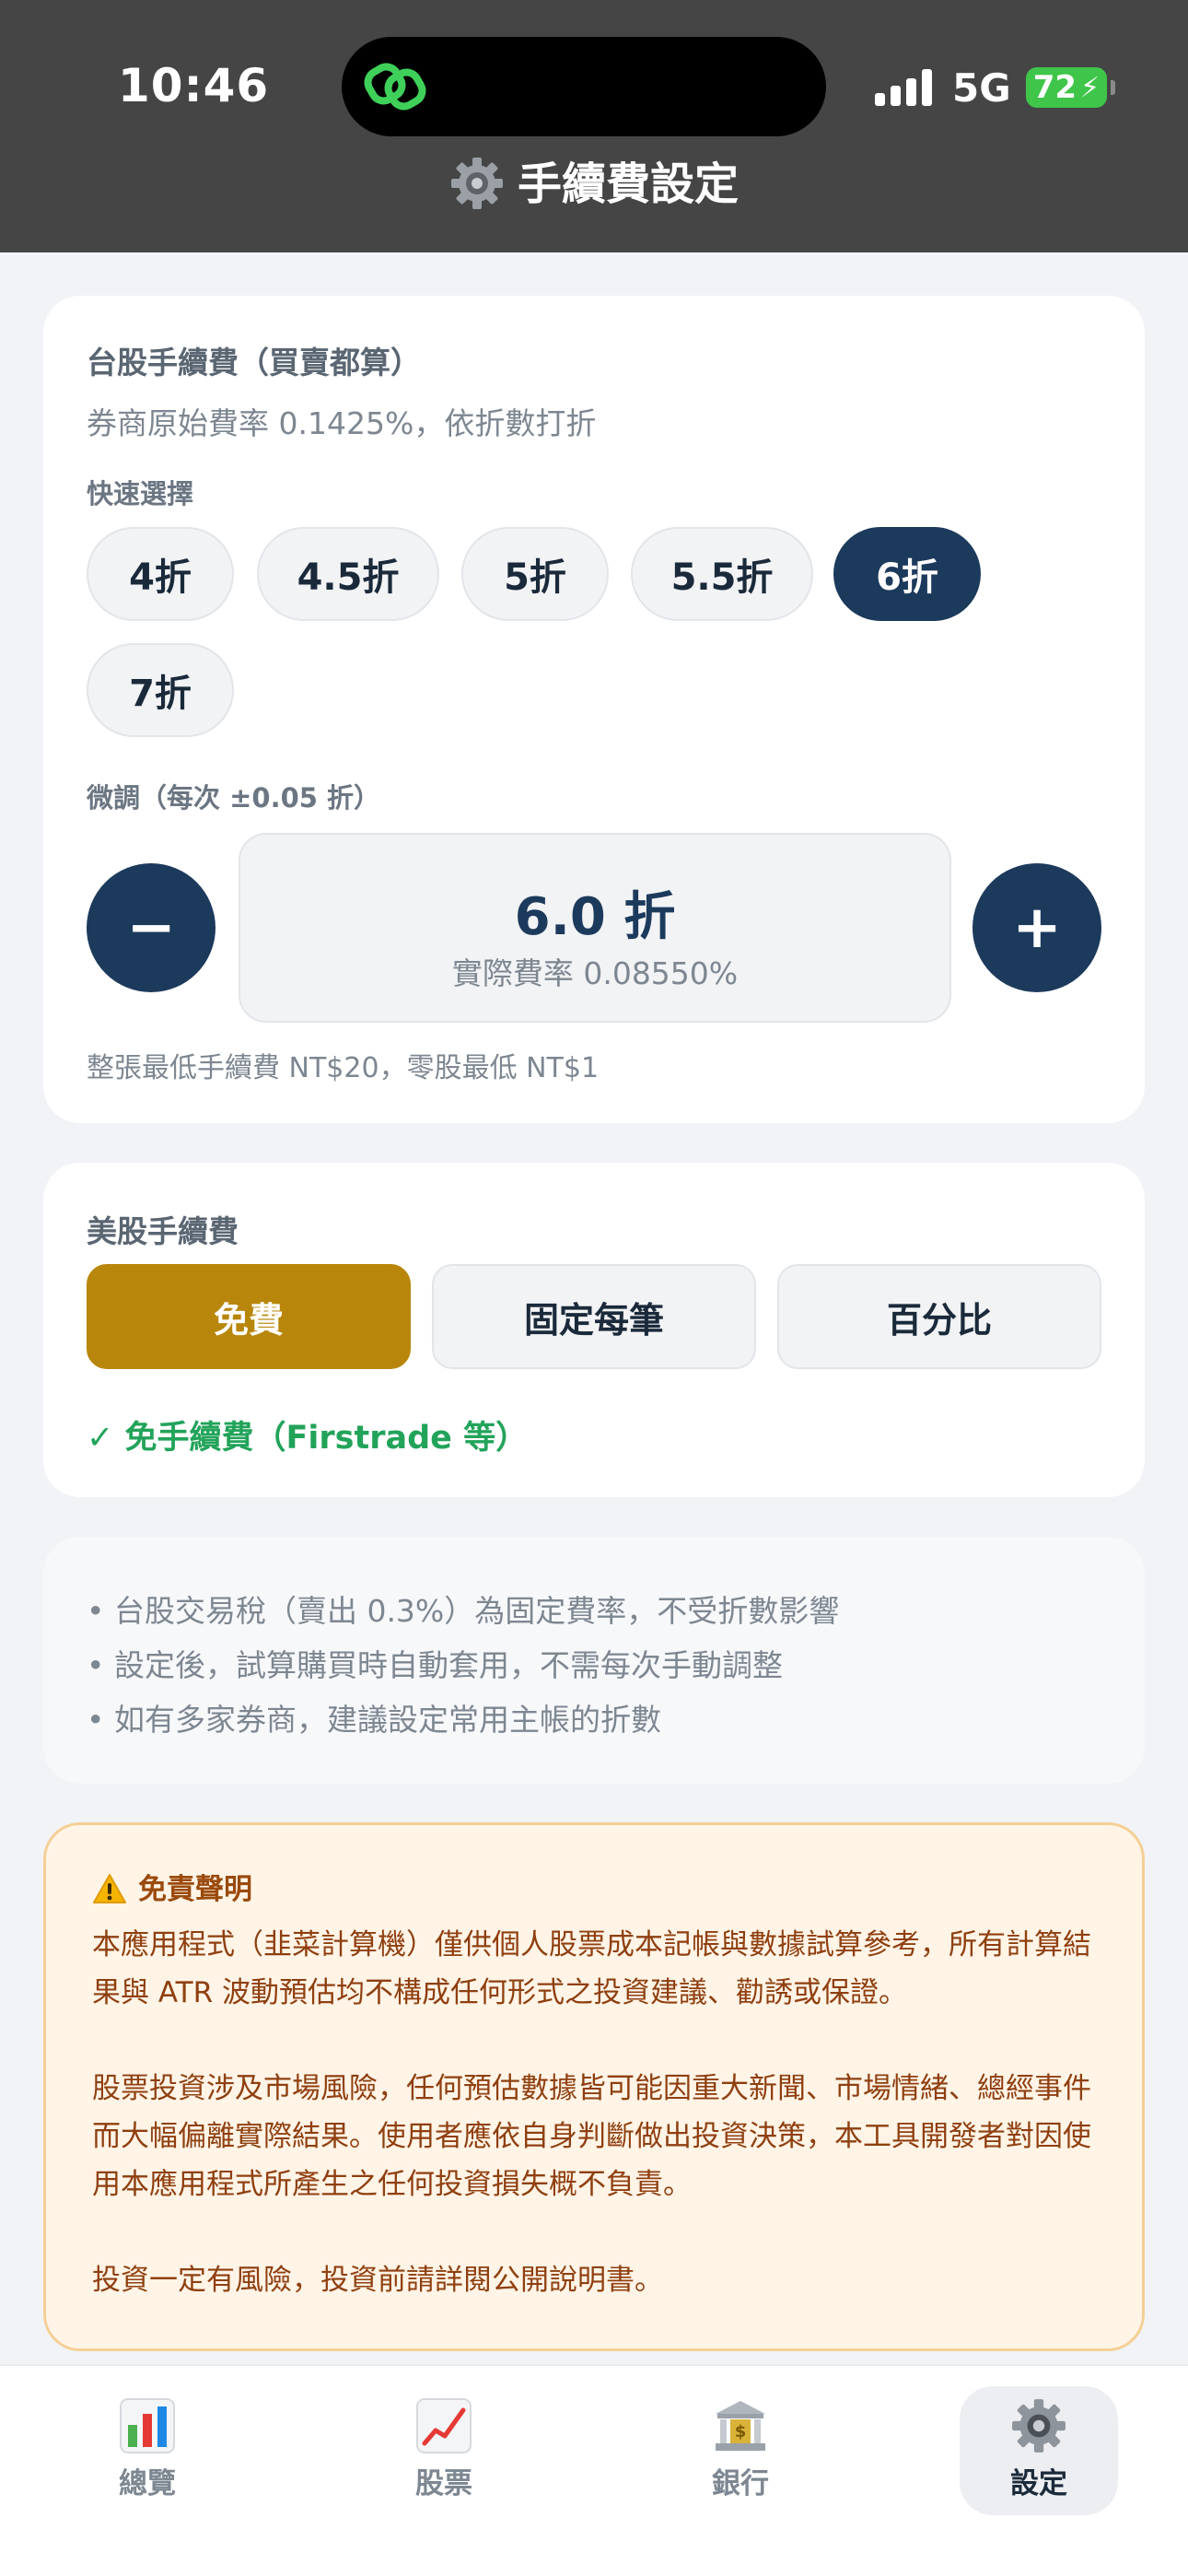 The height and width of the screenshot is (2576, 1188). Describe the element at coordinates (1037, 927) in the screenshot. I see `increase-button: +` at that location.